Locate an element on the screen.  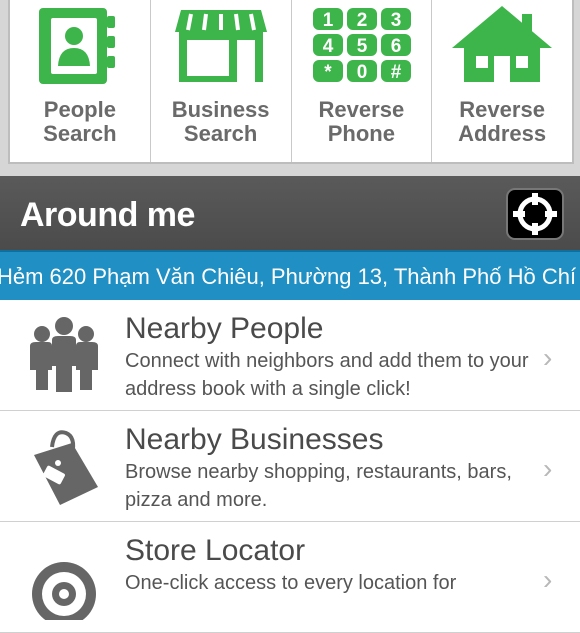
nearby-people-title: Nearby People is located at coordinates (224, 328).